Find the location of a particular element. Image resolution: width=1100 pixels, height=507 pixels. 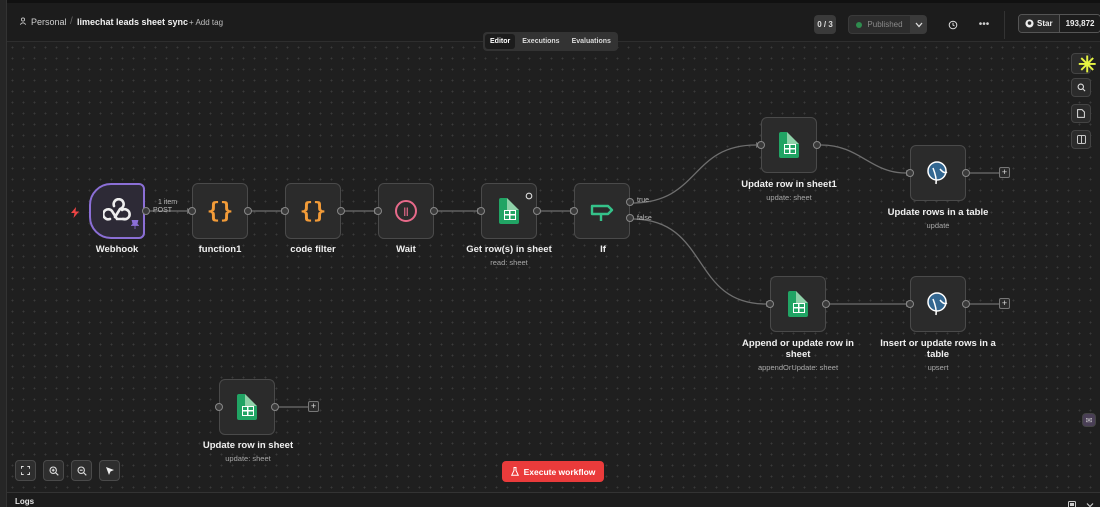

edge-false-label: false is located at coordinates (644, 218).